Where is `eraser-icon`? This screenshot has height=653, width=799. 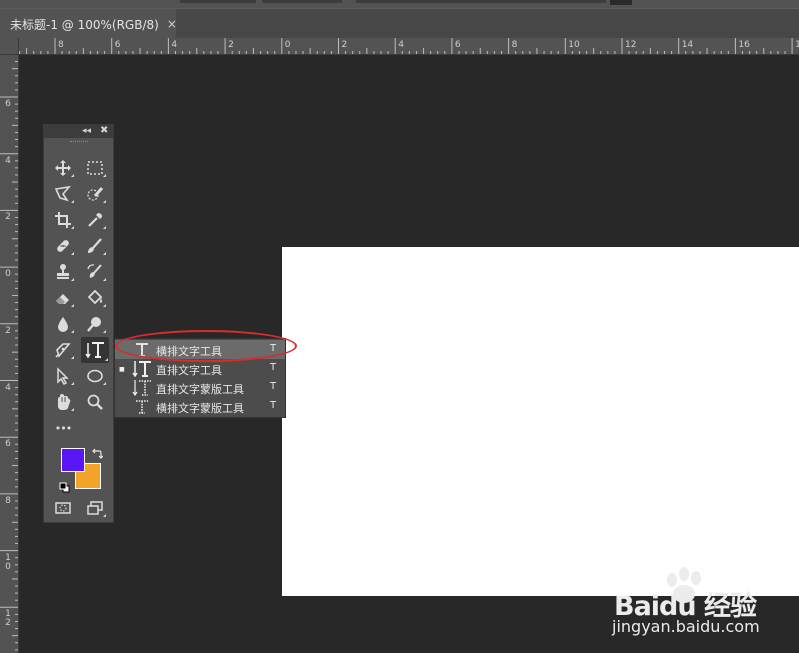 eraser-icon is located at coordinates (62, 299).